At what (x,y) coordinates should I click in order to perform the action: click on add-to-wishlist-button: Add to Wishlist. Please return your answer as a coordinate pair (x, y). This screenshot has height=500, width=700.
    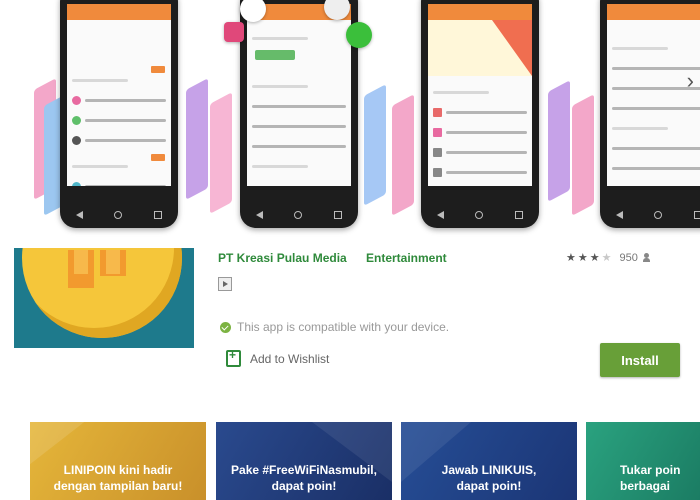
    Looking at the image, I should click on (278, 357).